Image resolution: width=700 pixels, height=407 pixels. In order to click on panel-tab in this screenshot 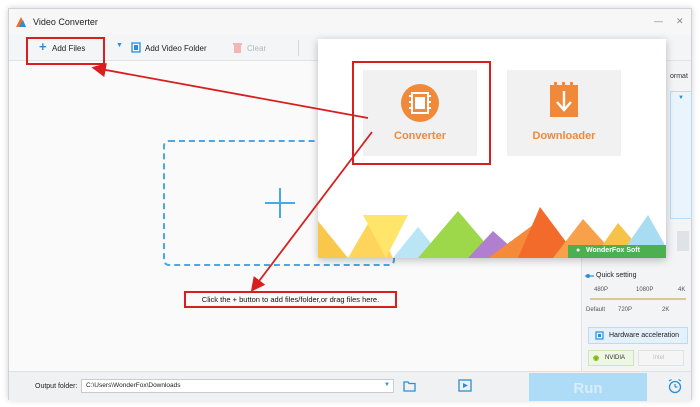, I will do `click(683, 241)`.